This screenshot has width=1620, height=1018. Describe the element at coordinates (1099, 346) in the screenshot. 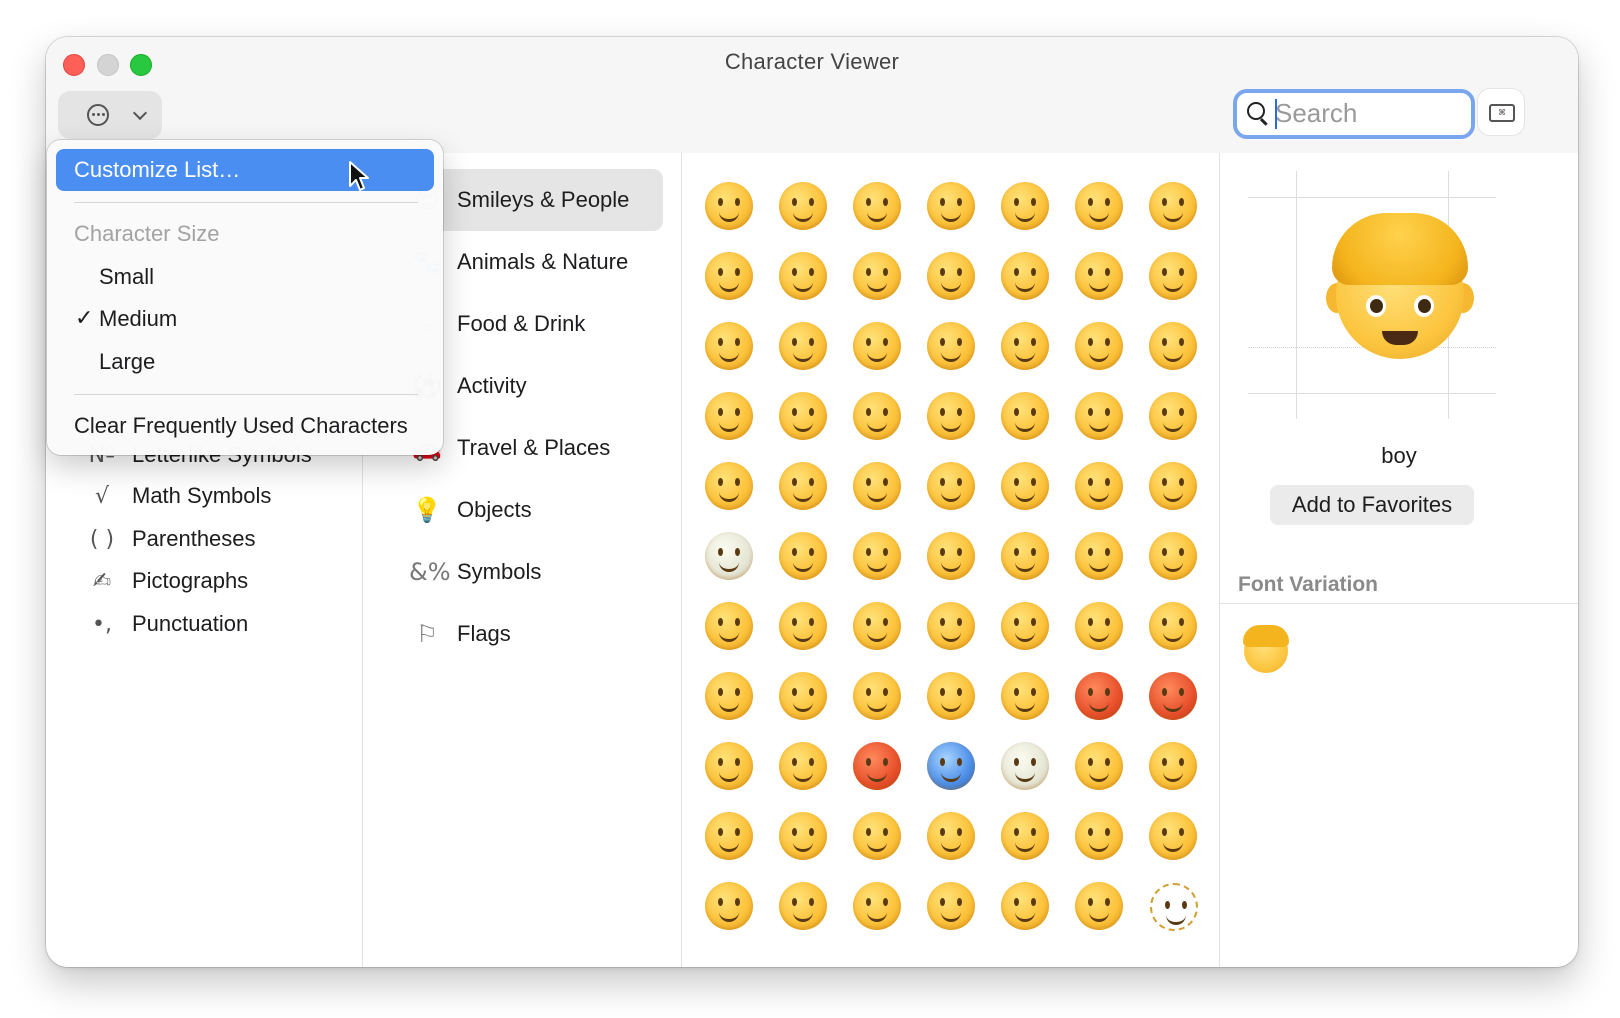

I see `emoji-blowing-kiss` at that location.